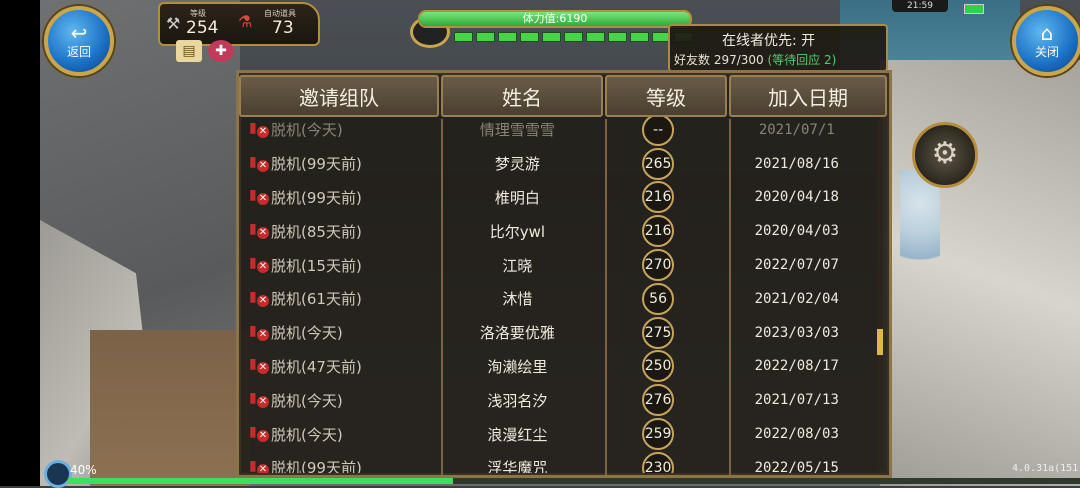 The image size is (1080, 488). I want to click on level-badge: 250, so click(658, 366).